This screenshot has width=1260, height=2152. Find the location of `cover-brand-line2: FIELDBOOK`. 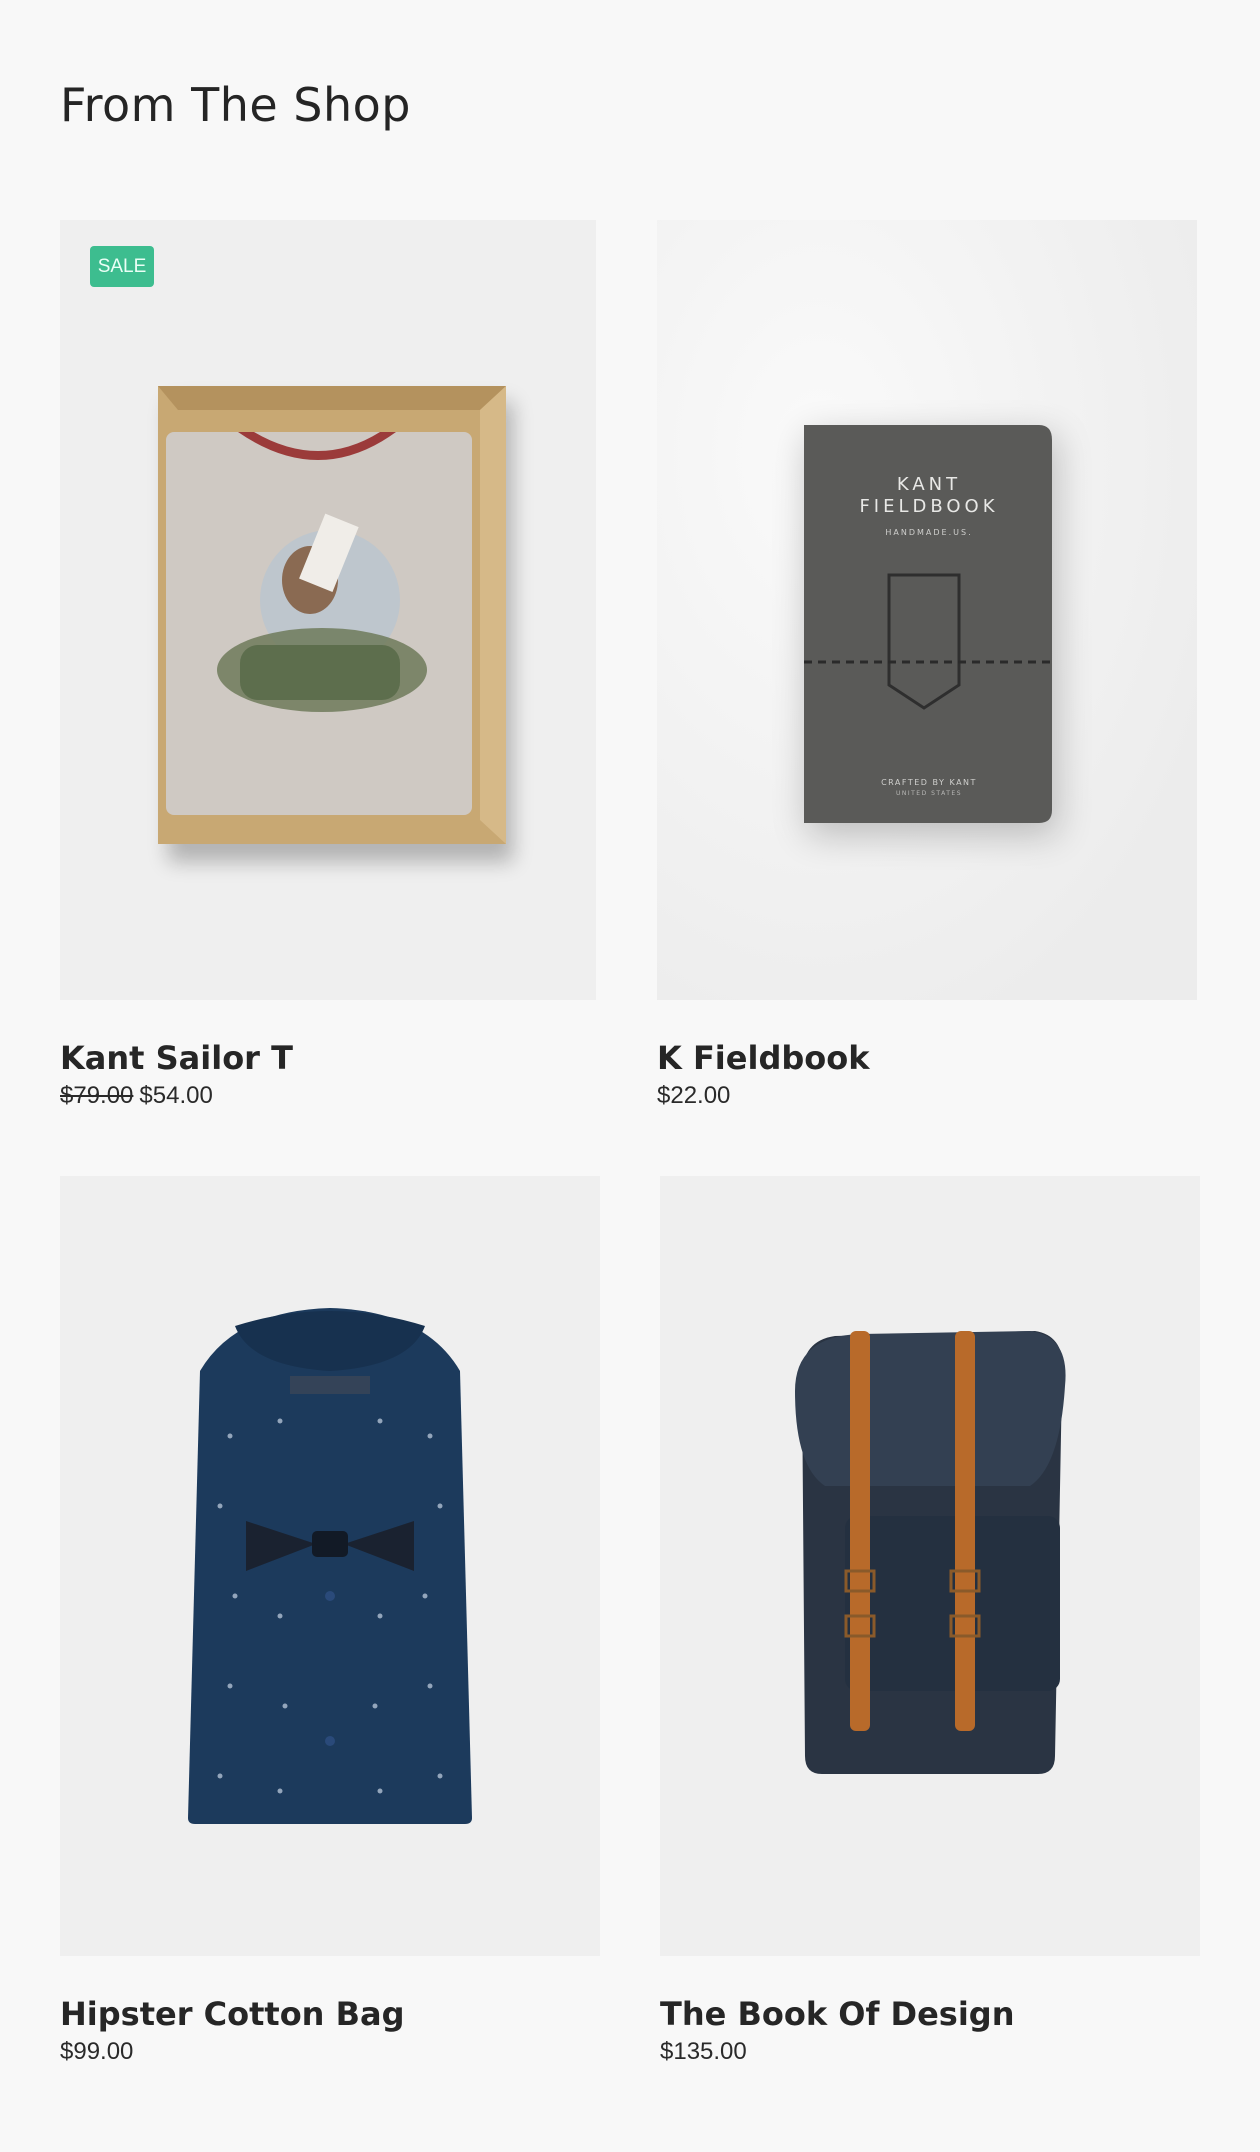

cover-brand-line2: FIELDBOOK is located at coordinates (928, 506).